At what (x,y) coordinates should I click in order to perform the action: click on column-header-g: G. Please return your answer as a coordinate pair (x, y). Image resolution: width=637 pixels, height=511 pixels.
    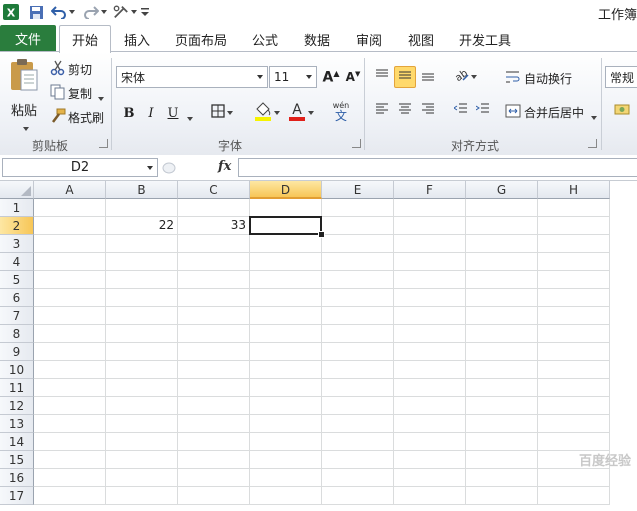
    Looking at the image, I should click on (502, 190).